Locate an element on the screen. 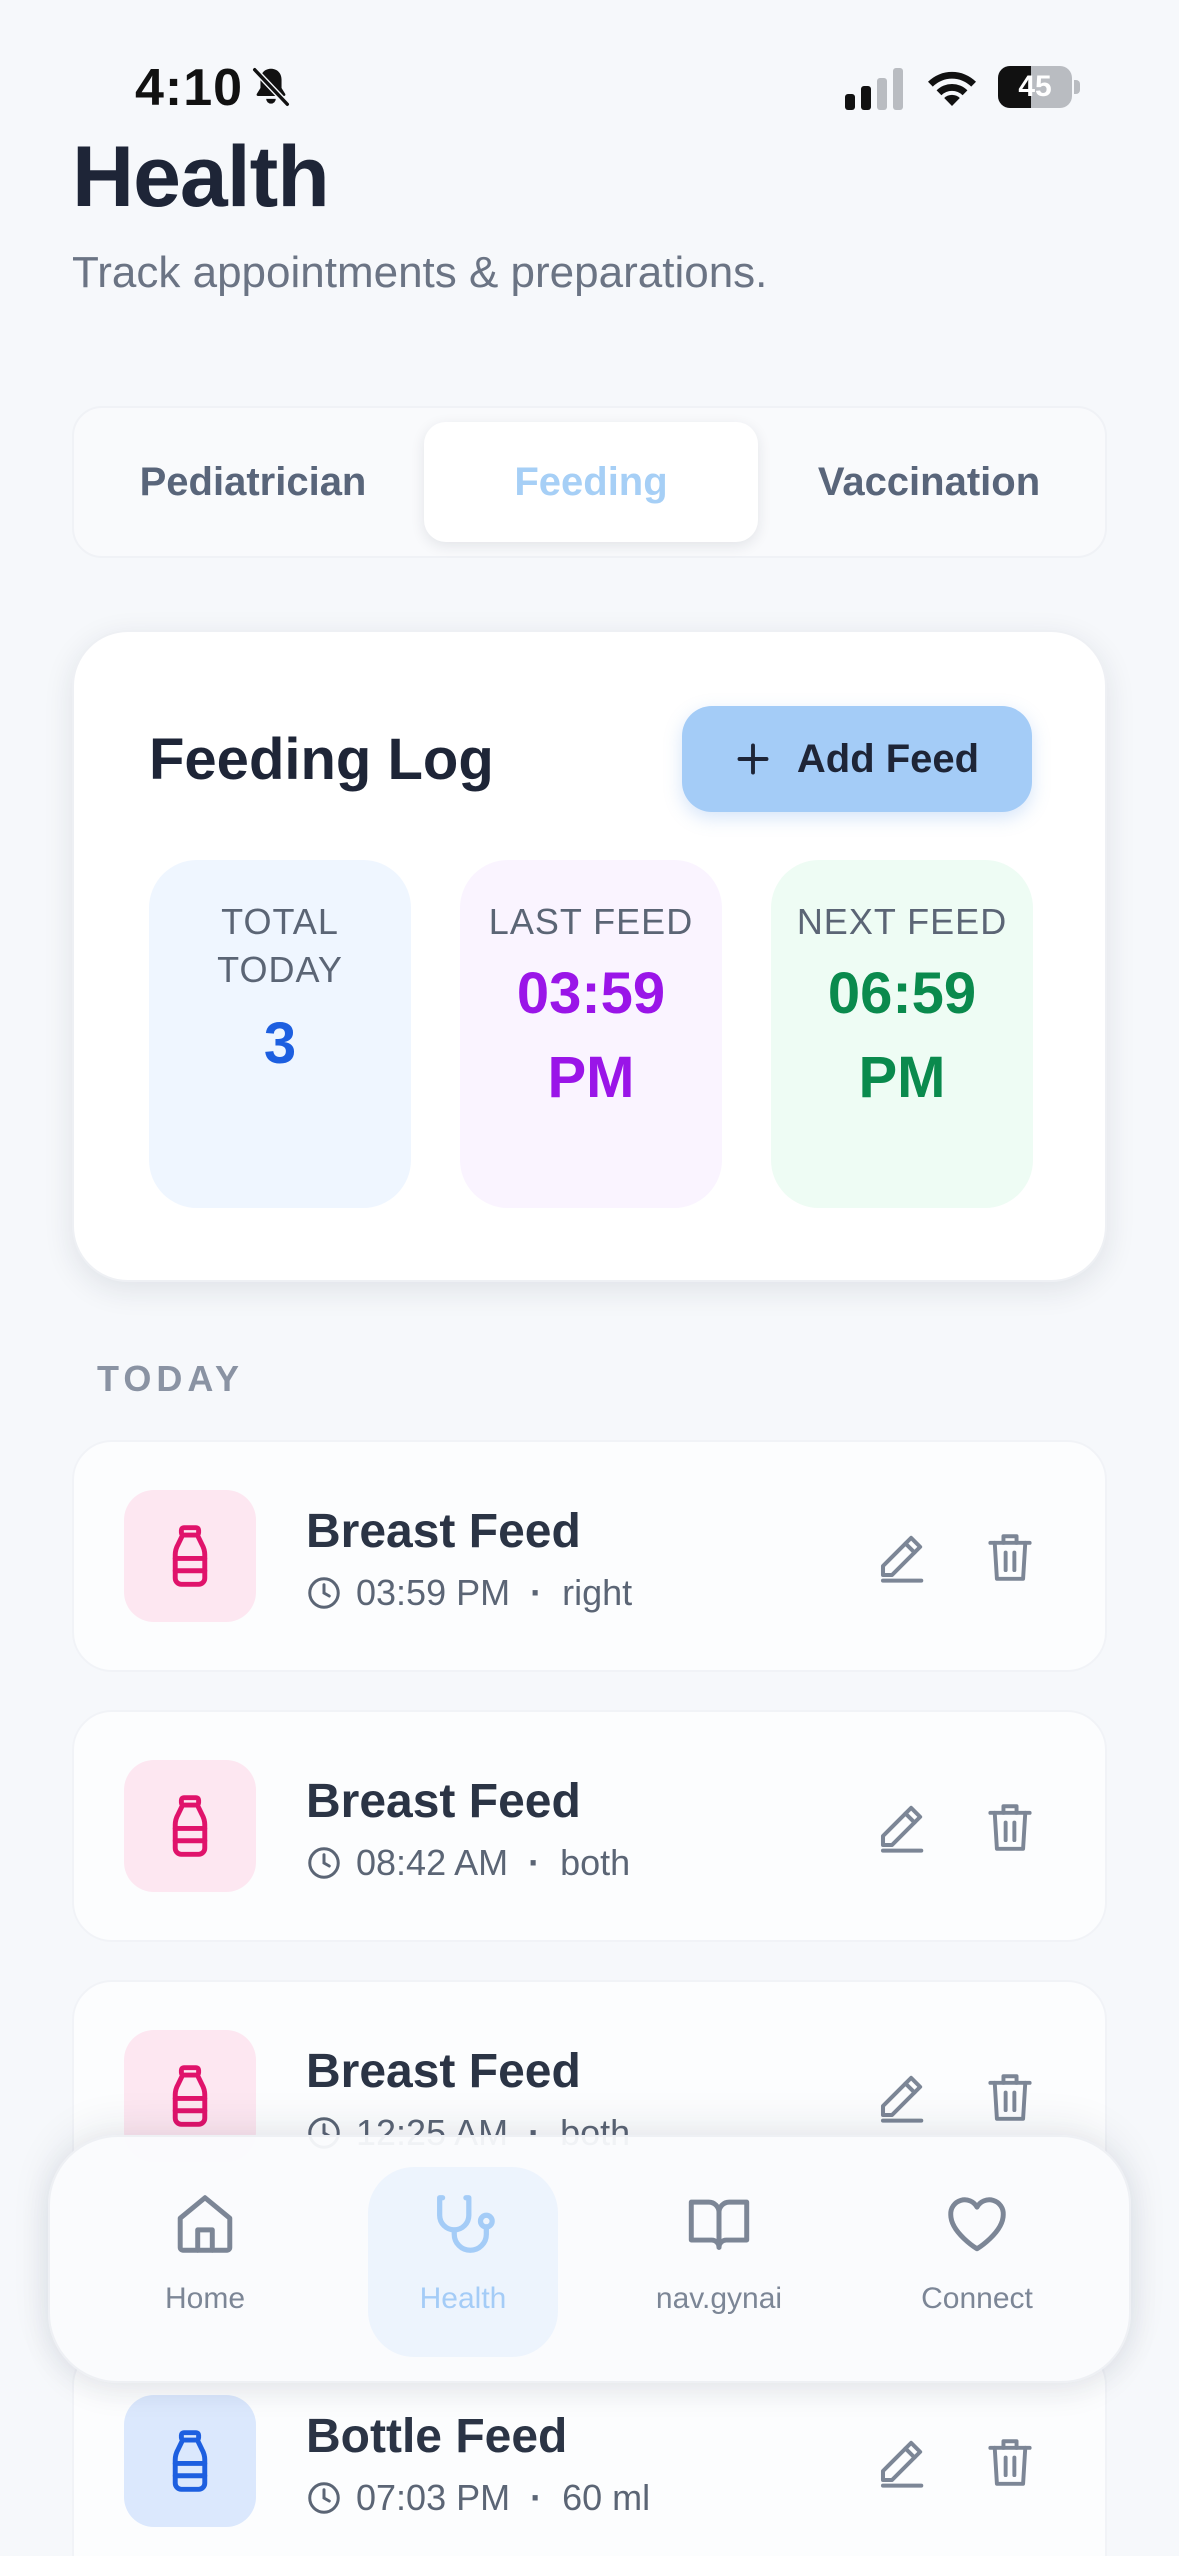 Image resolution: width=1179 pixels, height=2556 pixels. battery-percent: 45 is located at coordinates (1035, 86).